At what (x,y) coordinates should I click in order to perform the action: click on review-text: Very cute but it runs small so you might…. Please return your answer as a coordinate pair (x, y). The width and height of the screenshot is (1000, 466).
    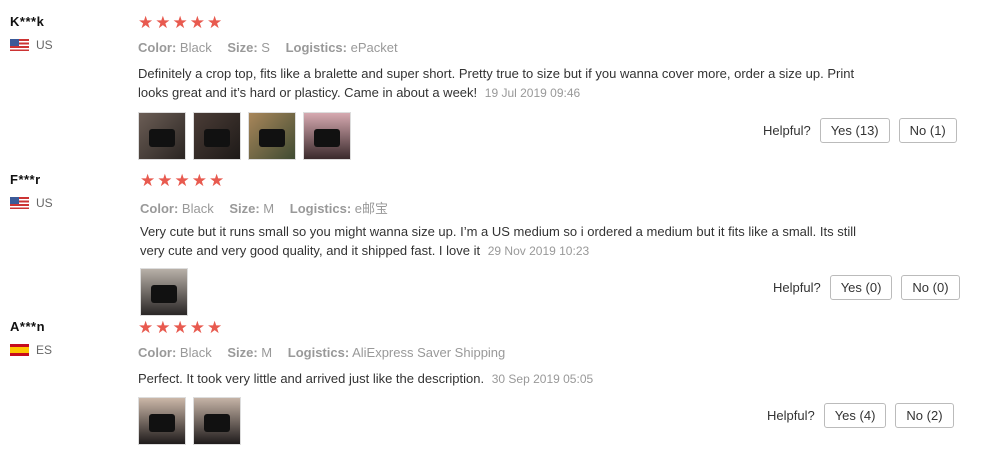
    Looking at the image, I should click on (500, 241).